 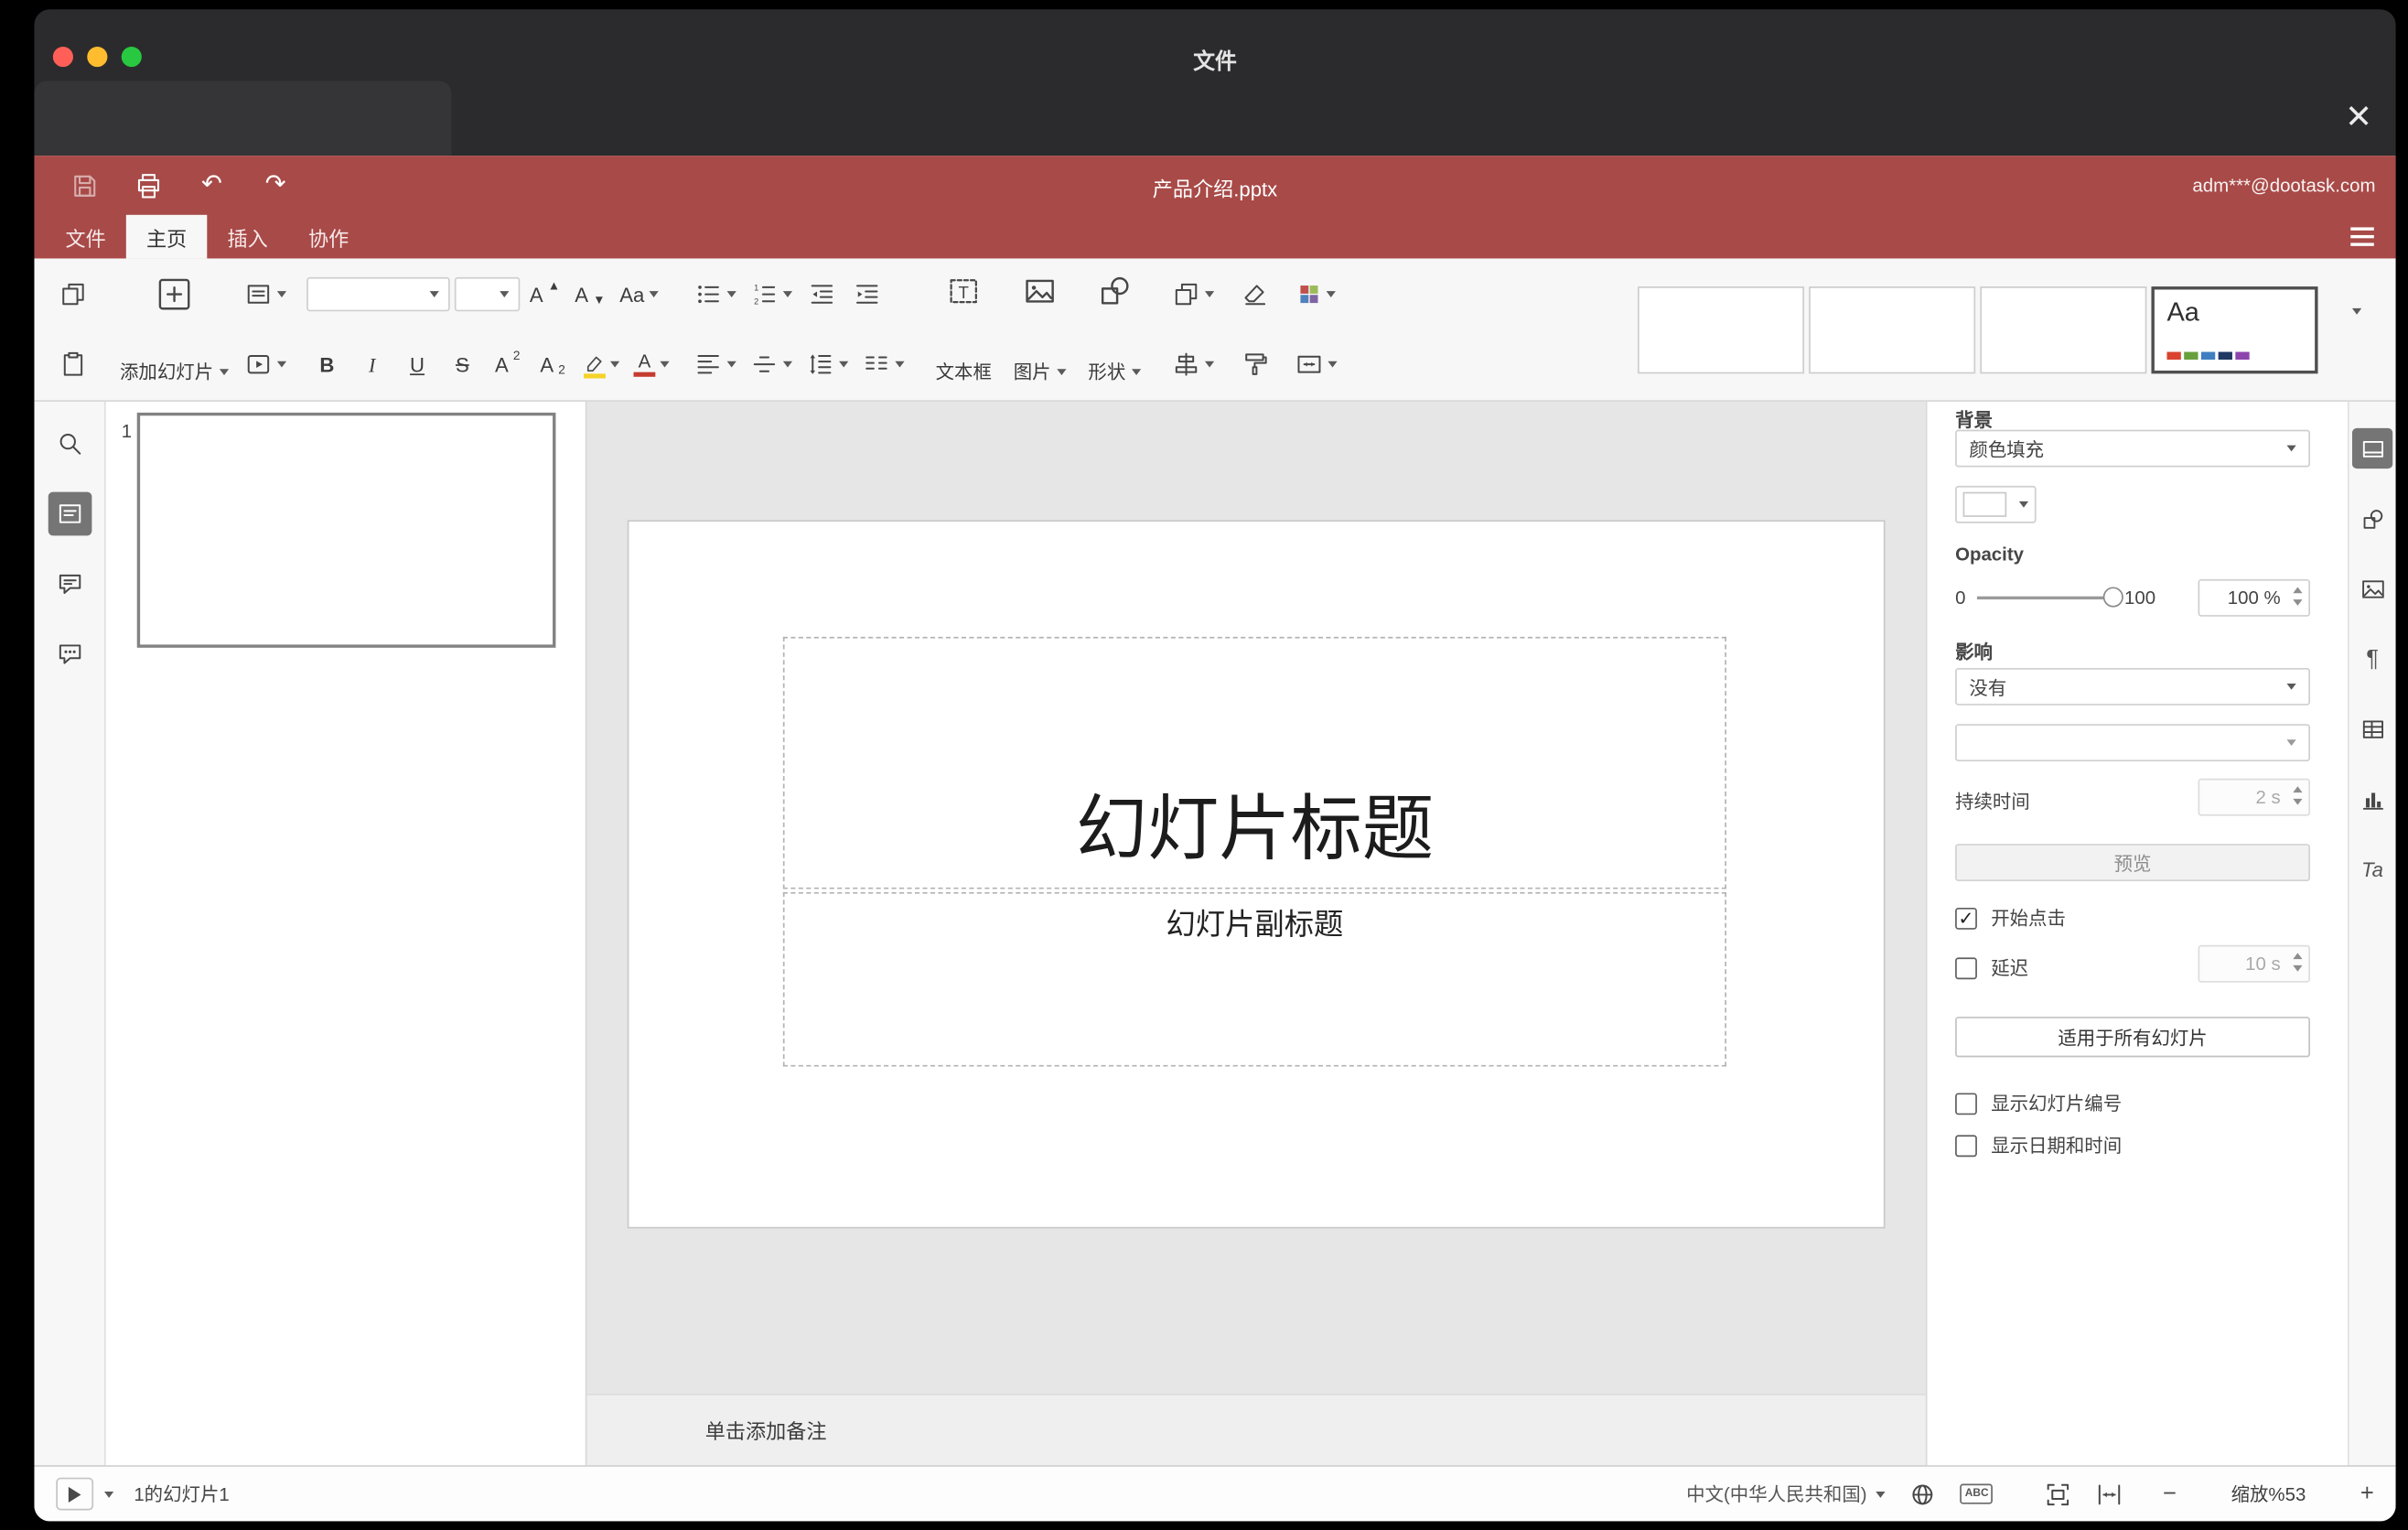 I want to click on globe-icon, so click(x=1922, y=1494).